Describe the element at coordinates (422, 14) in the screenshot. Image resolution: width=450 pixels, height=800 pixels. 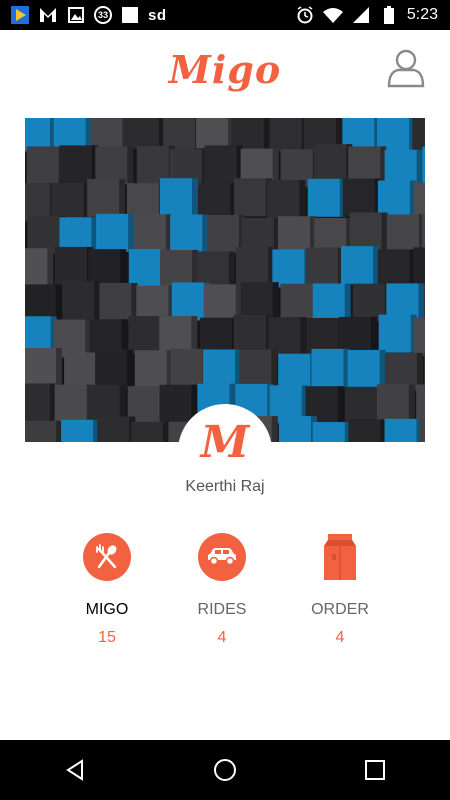
I see `status-time: 5:23` at that location.